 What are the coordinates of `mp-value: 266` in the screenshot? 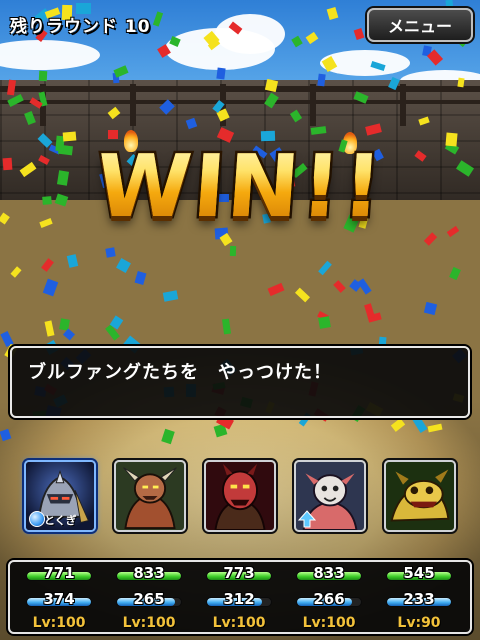 It's located at (329, 599).